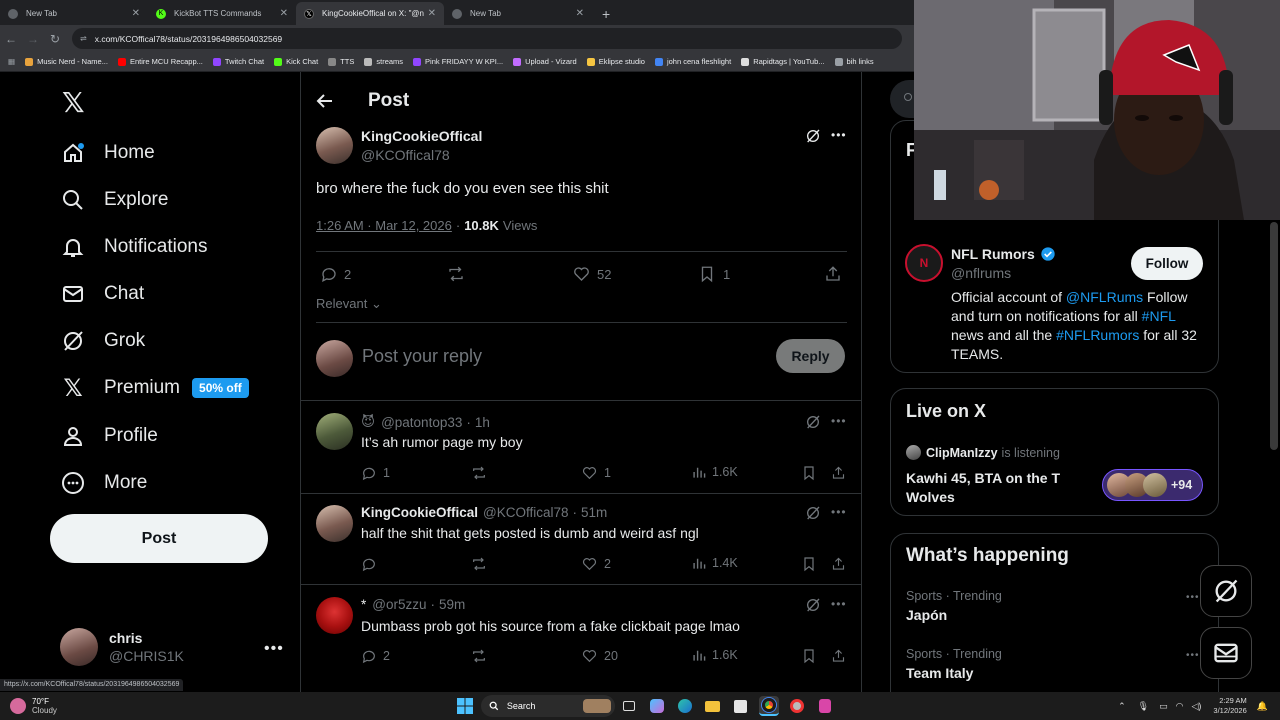 This screenshot has height=720, width=1280. I want to click on reply-author-name: *, so click(363, 604).